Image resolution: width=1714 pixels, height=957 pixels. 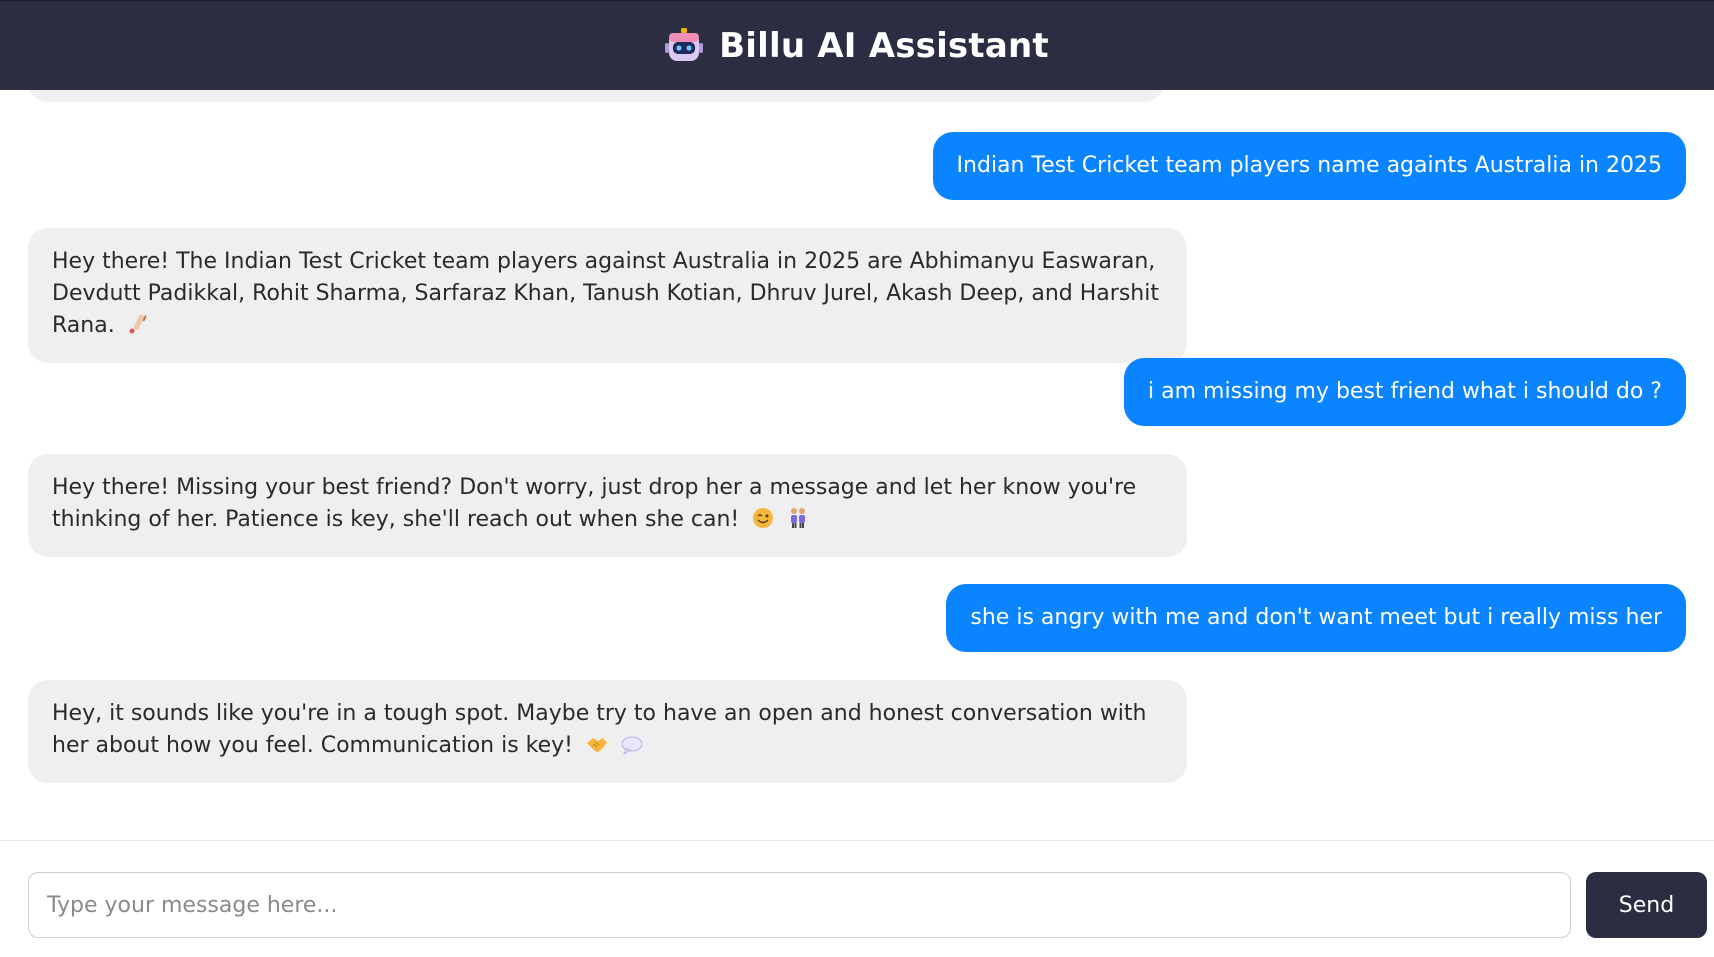 What do you see at coordinates (632, 749) in the screenshot?
I see `speech-bubble-icon` at bounding box center [632, 749].